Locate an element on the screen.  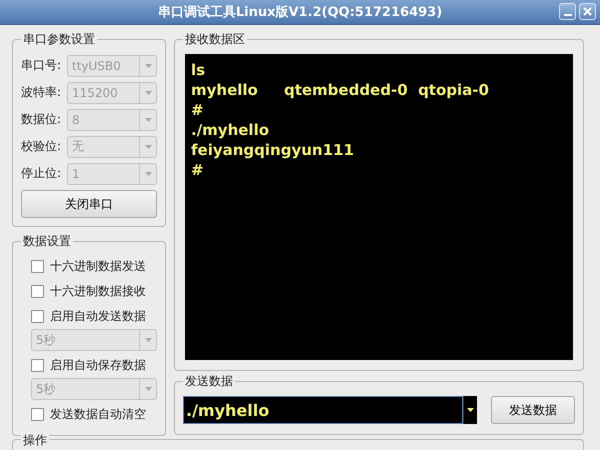
group-title: 数据设置 is located at coordinates (47, 241).